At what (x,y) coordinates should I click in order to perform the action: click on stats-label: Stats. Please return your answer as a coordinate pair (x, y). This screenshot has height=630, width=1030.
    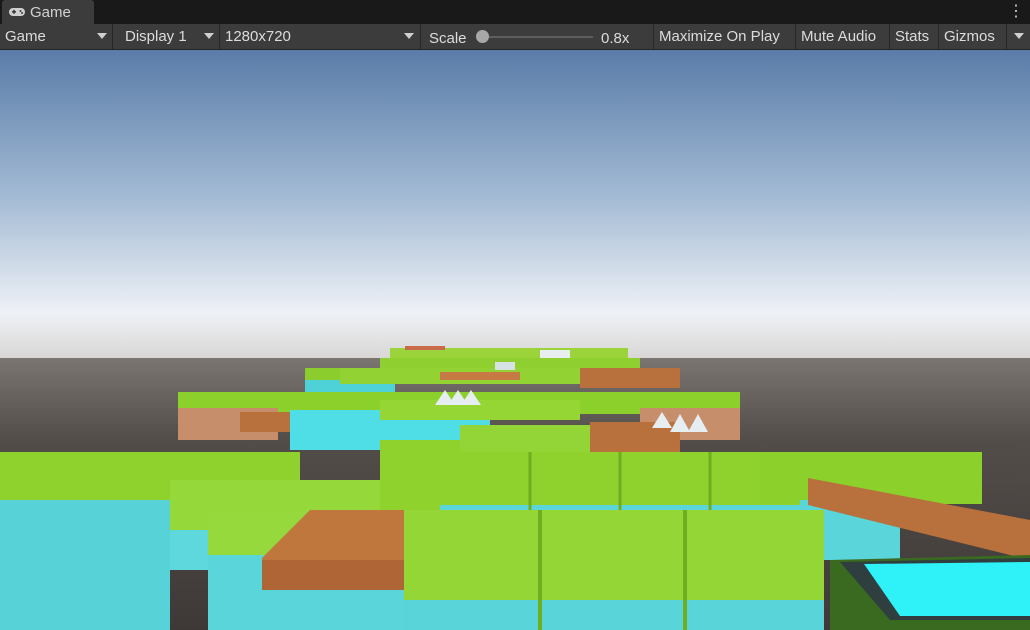
    Looking at the image, I should click on (912, 36).